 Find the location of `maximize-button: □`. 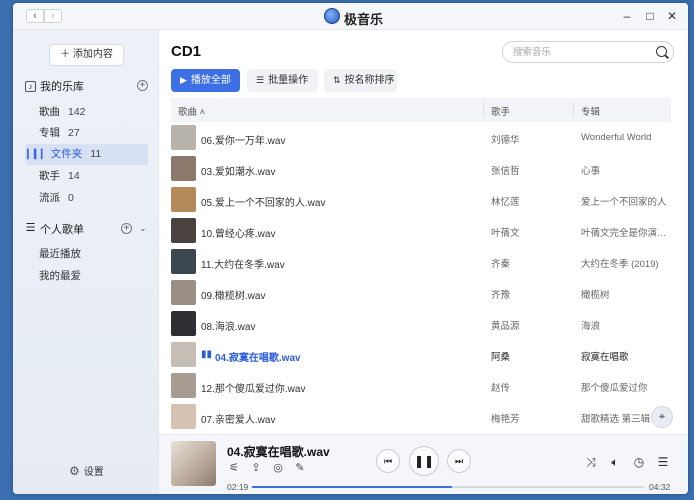

maximize-button: □ is located at coordinates (650, 16).